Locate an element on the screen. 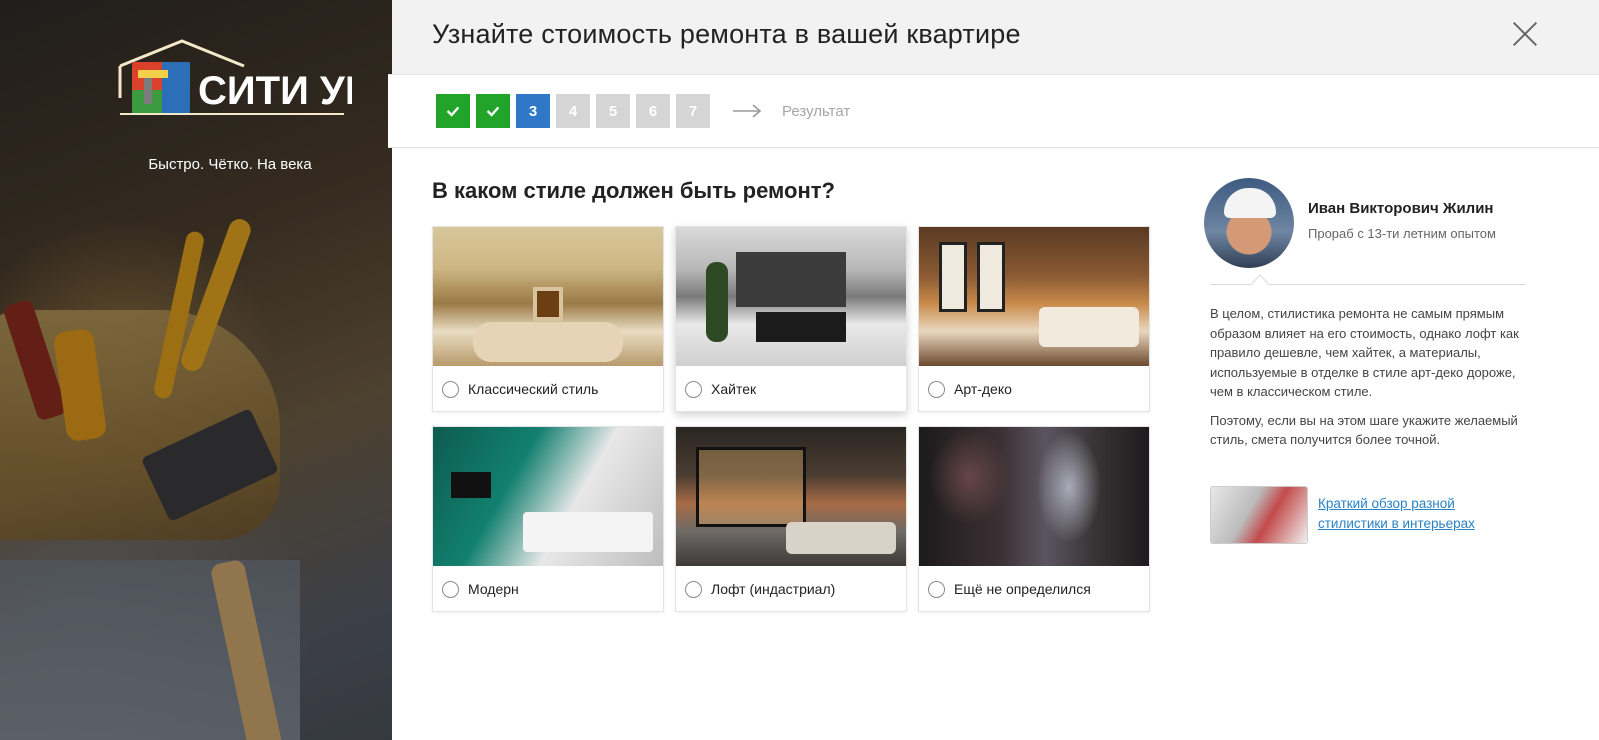  classic-style-photo is located at coordinates (548, 296).